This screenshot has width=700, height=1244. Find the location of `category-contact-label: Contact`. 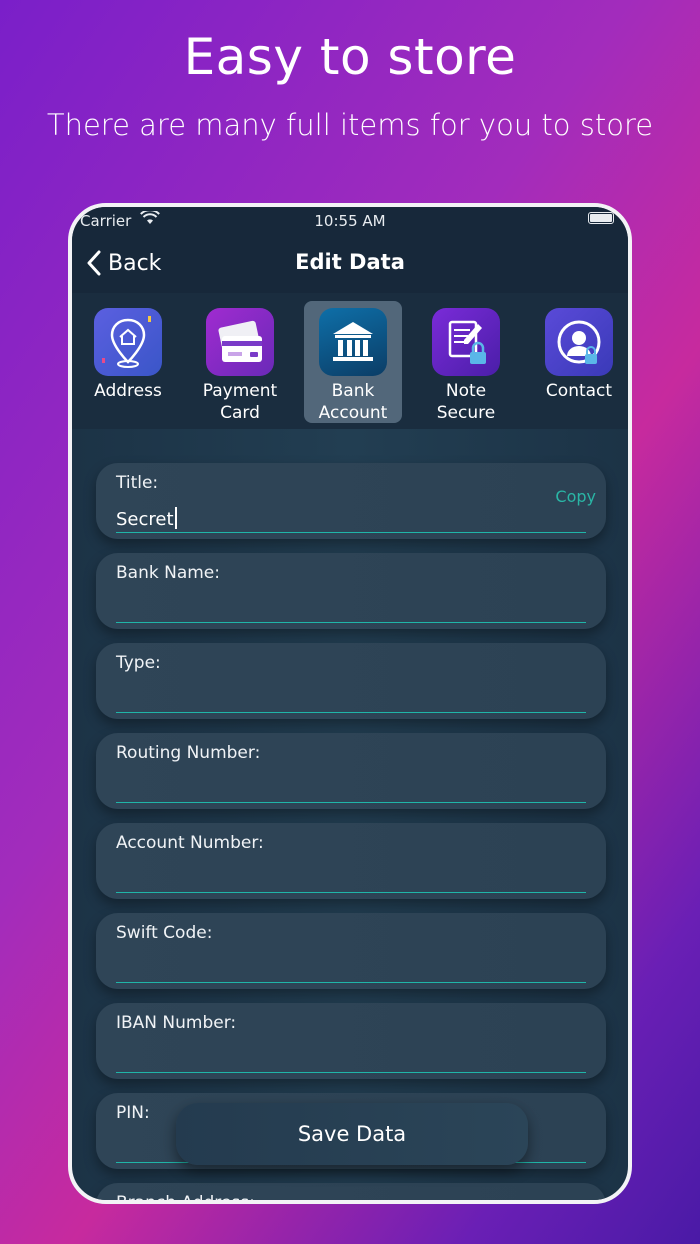

category-contact-label: Contact is located at coordinates (579, 391).